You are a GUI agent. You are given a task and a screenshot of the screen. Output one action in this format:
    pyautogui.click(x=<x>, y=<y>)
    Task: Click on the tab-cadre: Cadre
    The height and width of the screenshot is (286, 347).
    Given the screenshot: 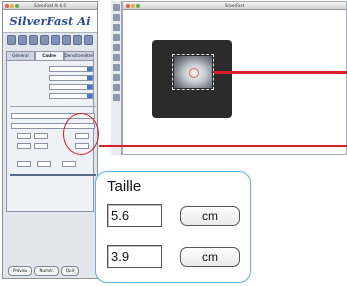 What is the action you would take?
    pyautogui.click(x=49, y=56)
    